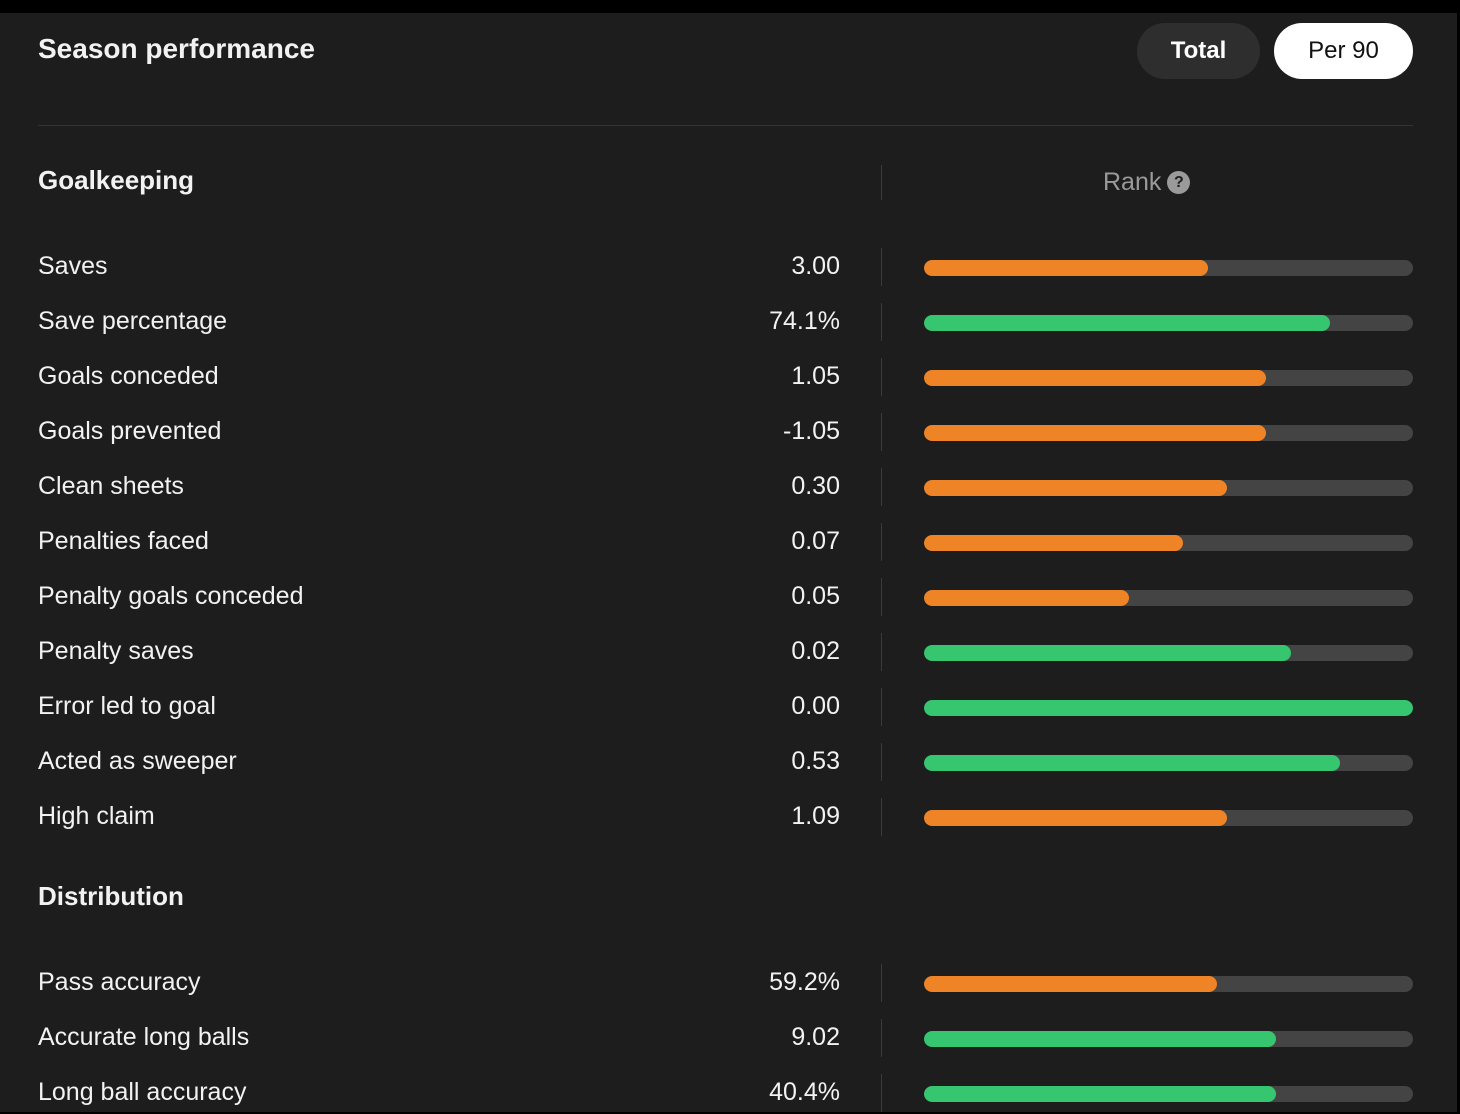 The width and height of the screenshot is (1460, 1114). Describe the element at coordinates (728, 598) in the screenshot. I see `stat-row: Penalty goals conceded 0.05` at that location.